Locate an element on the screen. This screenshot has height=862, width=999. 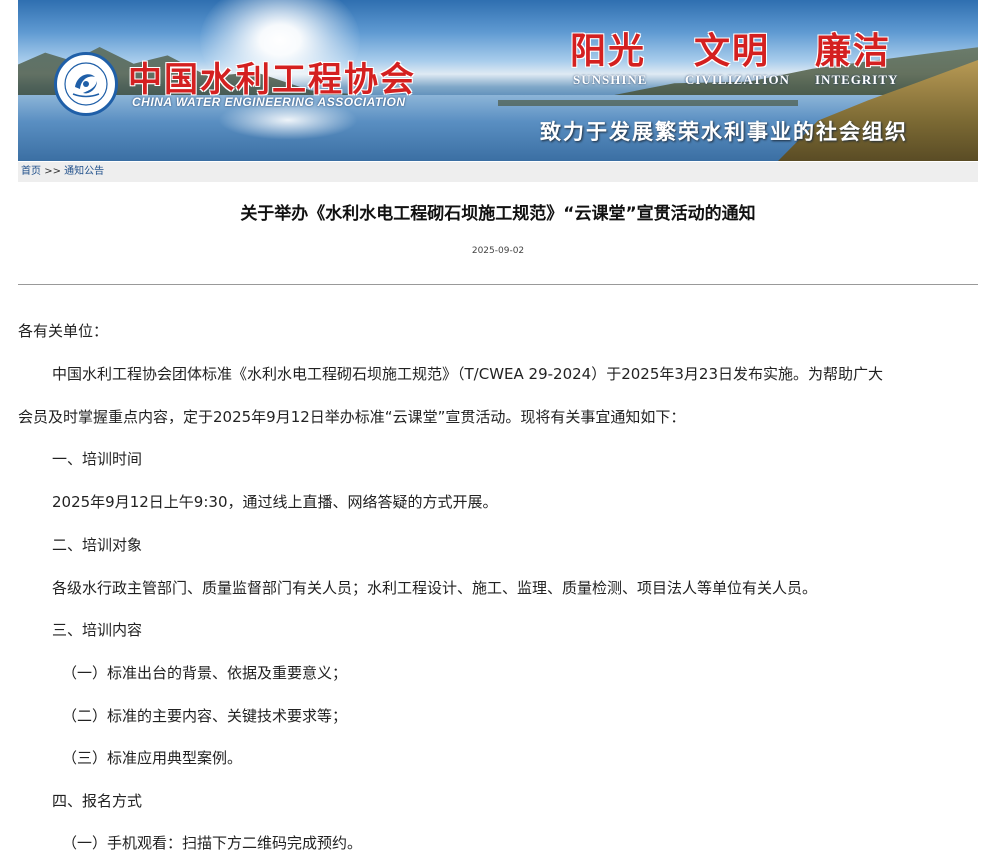
shoreline is located at coordinates (648, 103).